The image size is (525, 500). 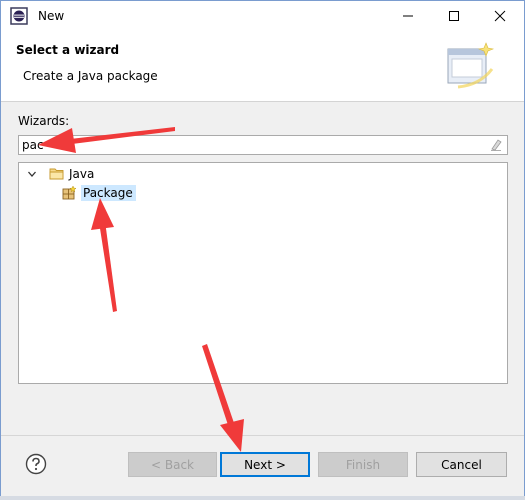 I want to click on tree-item-java: Java, so click(x=59, y=174).